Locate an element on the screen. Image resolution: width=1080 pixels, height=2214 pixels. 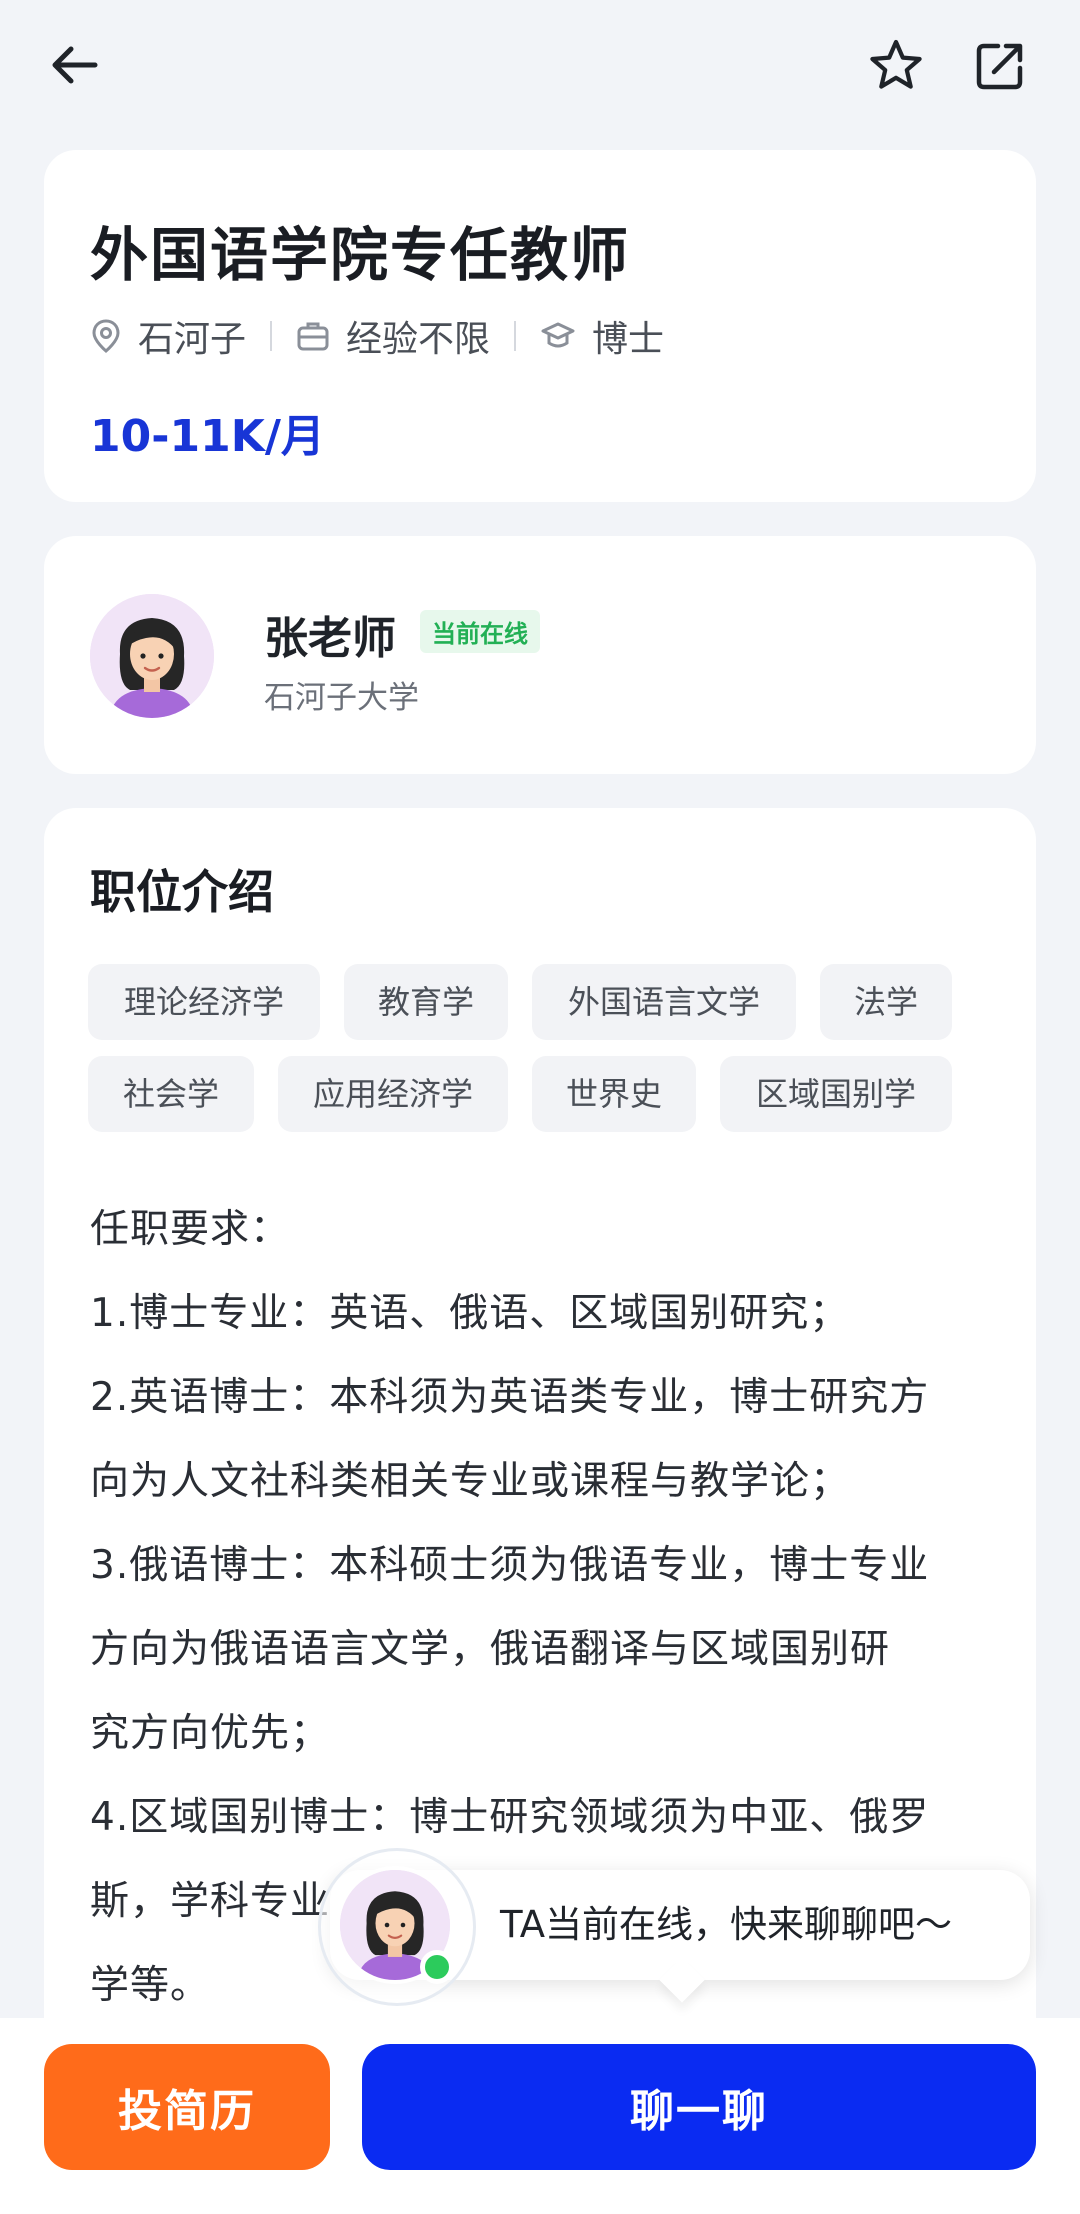
description-line: 1.博士专业：英语、俄语、区域国别研究； is located at coordinates (470, 1313).